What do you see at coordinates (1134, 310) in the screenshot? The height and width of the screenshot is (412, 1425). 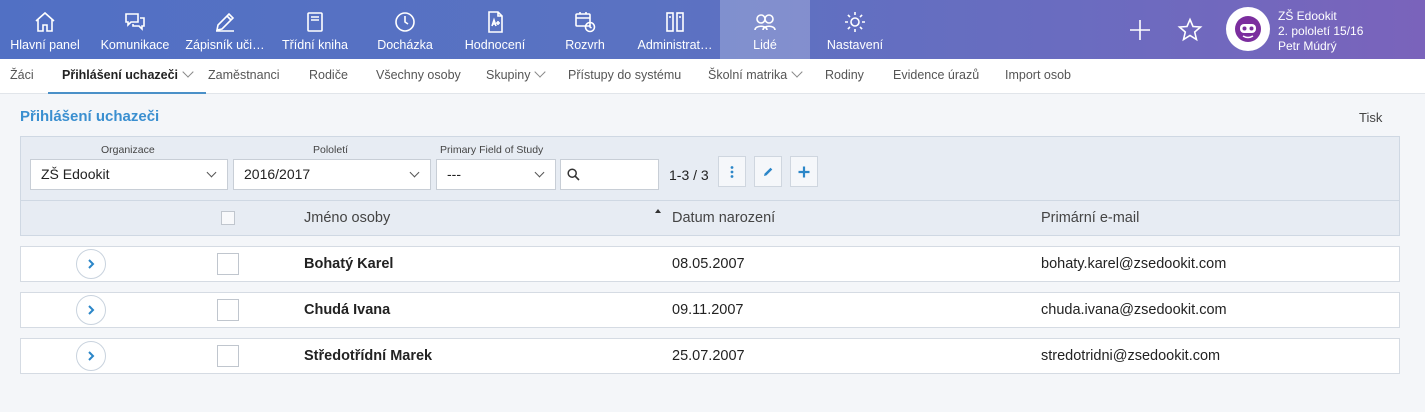 I see `email: chuda.ivana@zsedookit.com` at bounding box center [1134, 310].